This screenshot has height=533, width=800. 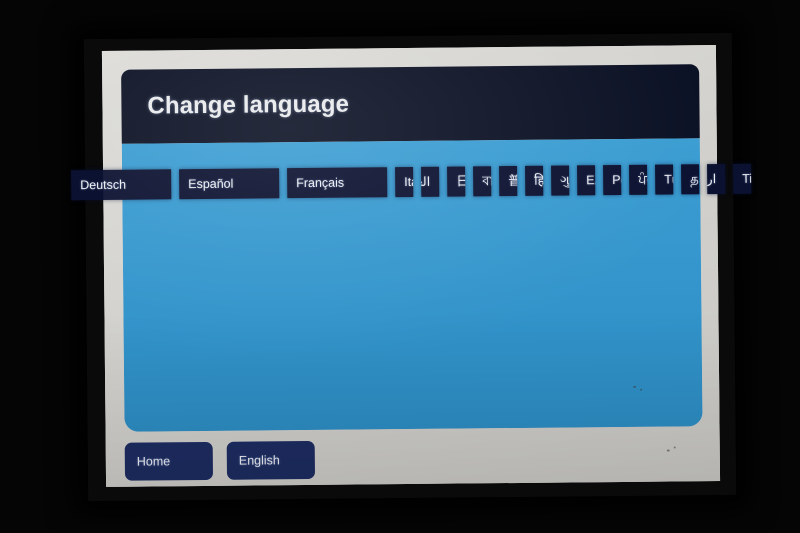 What do you see at coordinates (404, 182) in the screenshot?
I see `language-button: Italiano` at bounding box center [404, 182].